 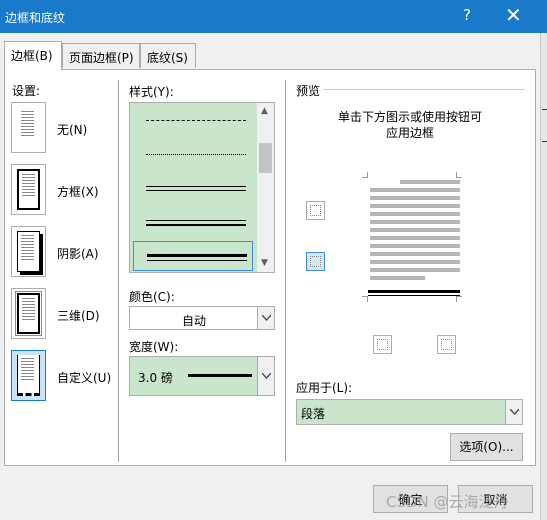 I want to click on setting-custom-button, so click(x=28, y=375).